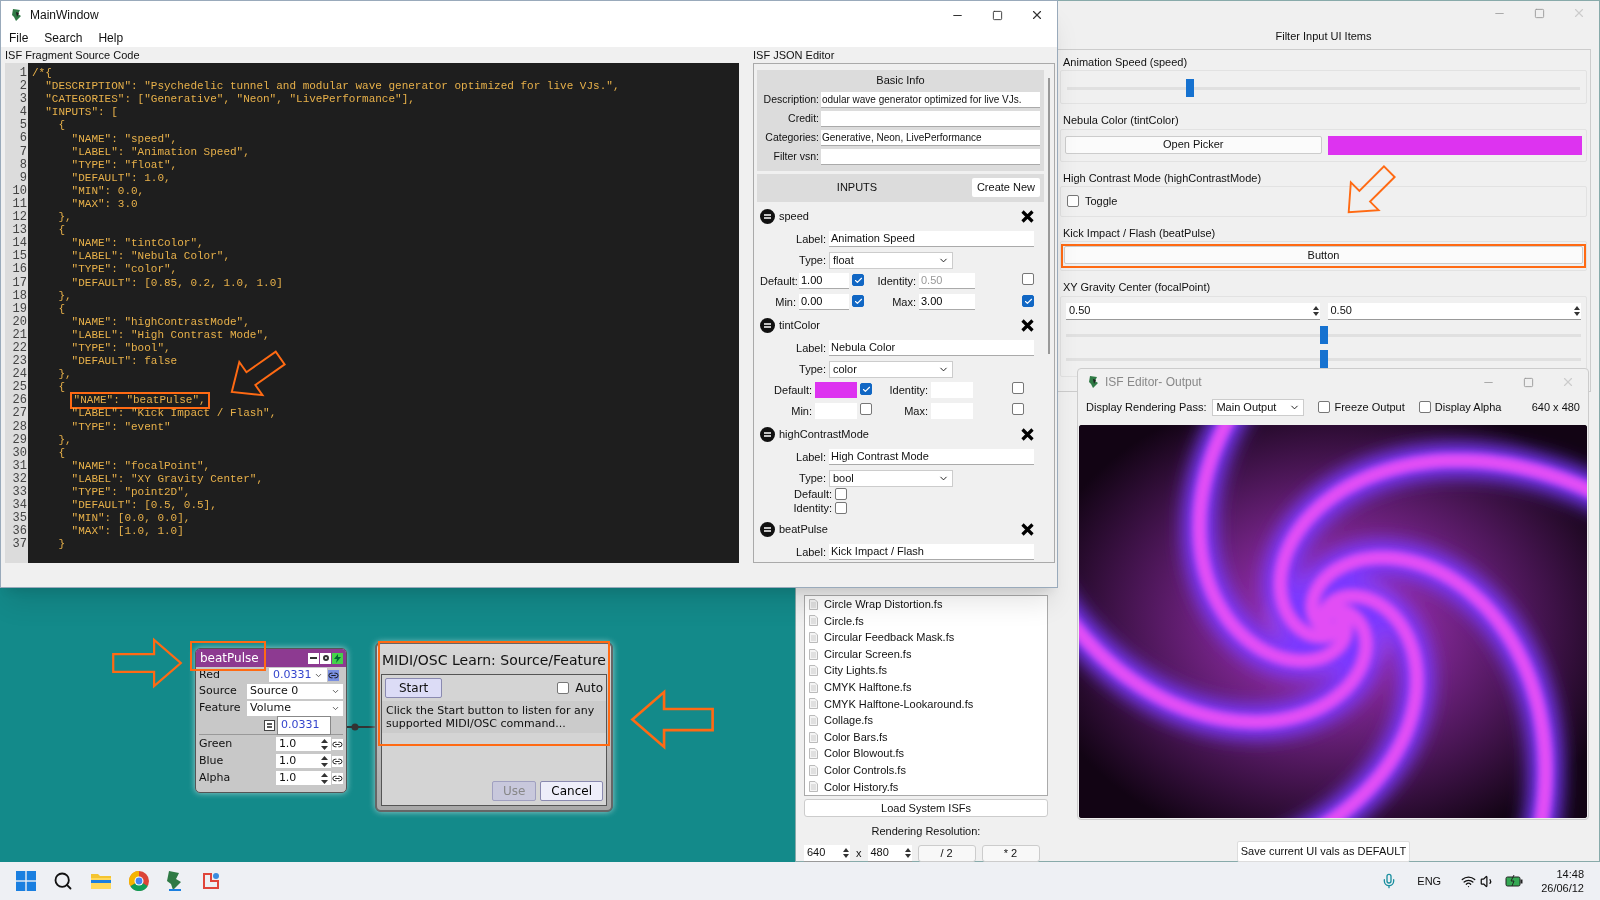 The width and height of the screenshot is (1600, 900). What do you see at coordinates (931, 239) in the screenshot?
I see `text-field: Animation Speed` at bounding box center [931, 239].